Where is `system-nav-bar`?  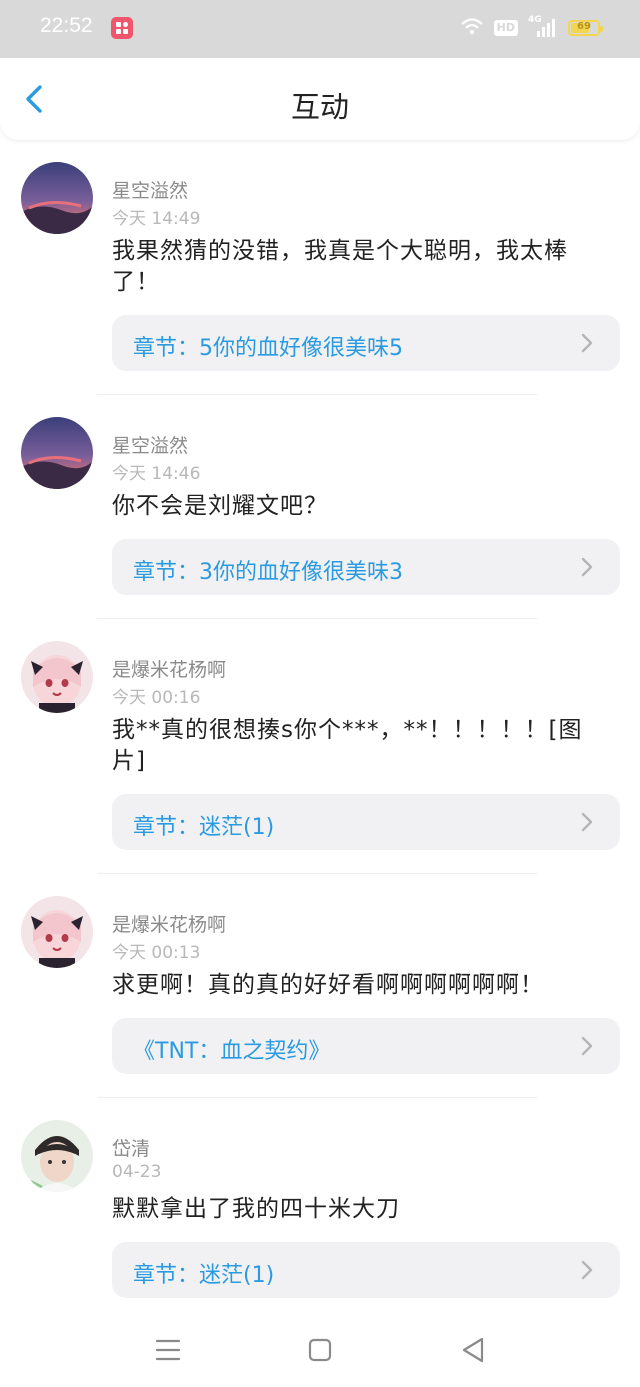 system-nav-bar is located at coordinates (320, 1352).